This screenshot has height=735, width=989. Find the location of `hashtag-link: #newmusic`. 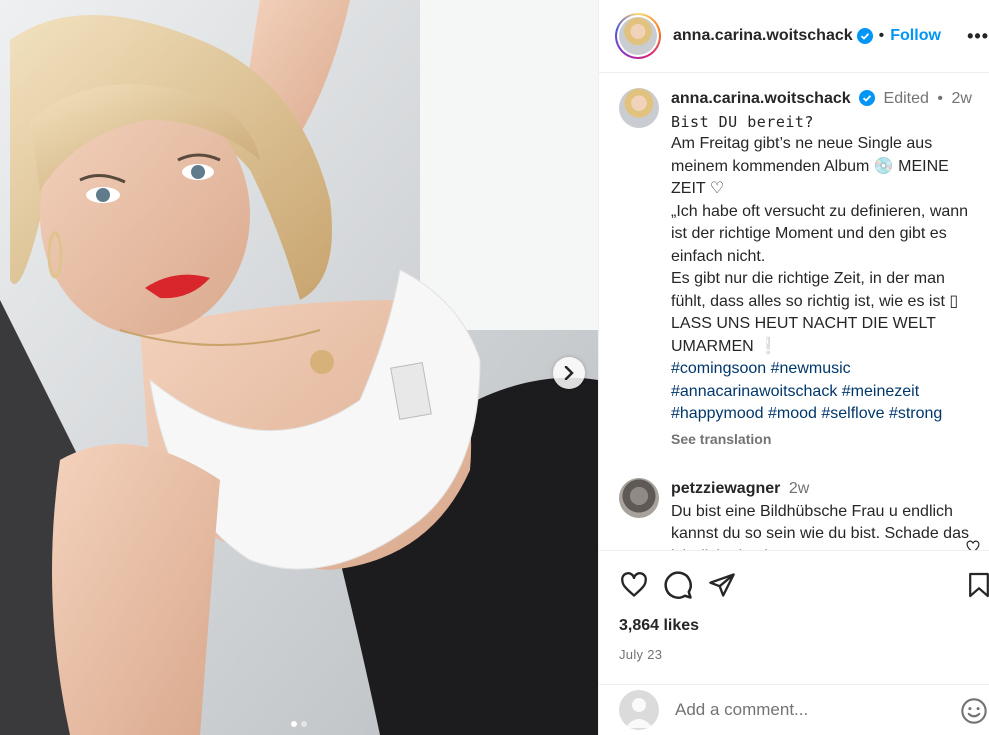

hashtag-link: #newmusic is located at coordinates (811, 368).